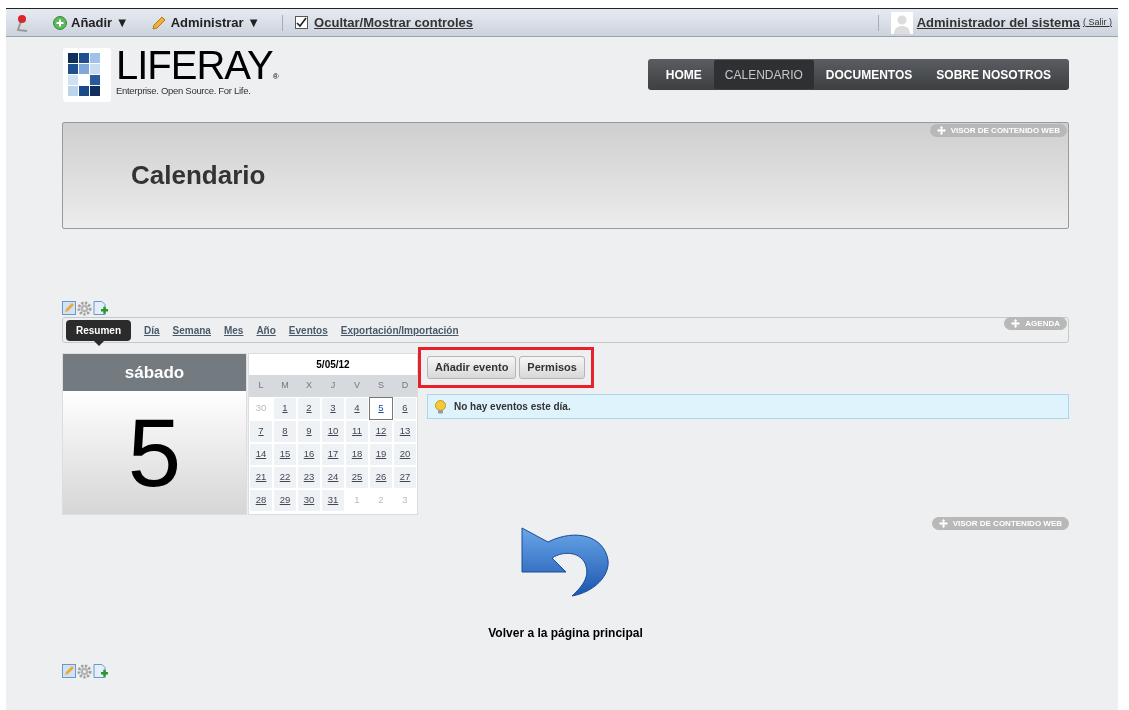 The image size is (1129, 710). Describe the element at coordinates (191, 330) in the screenshot. I see `view-tab: Semana` at that location.